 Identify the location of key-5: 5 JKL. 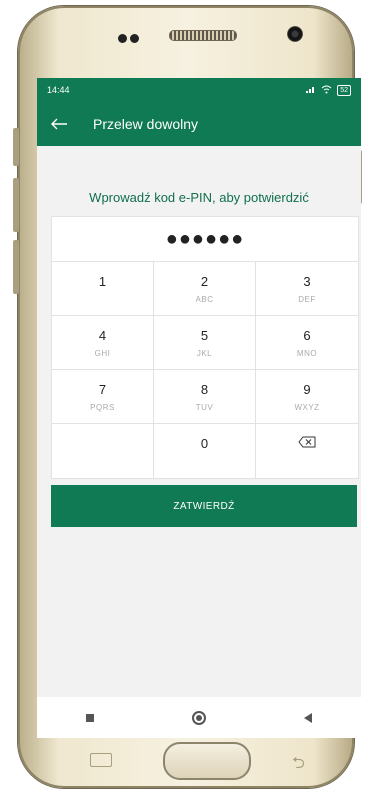
(205, 343).